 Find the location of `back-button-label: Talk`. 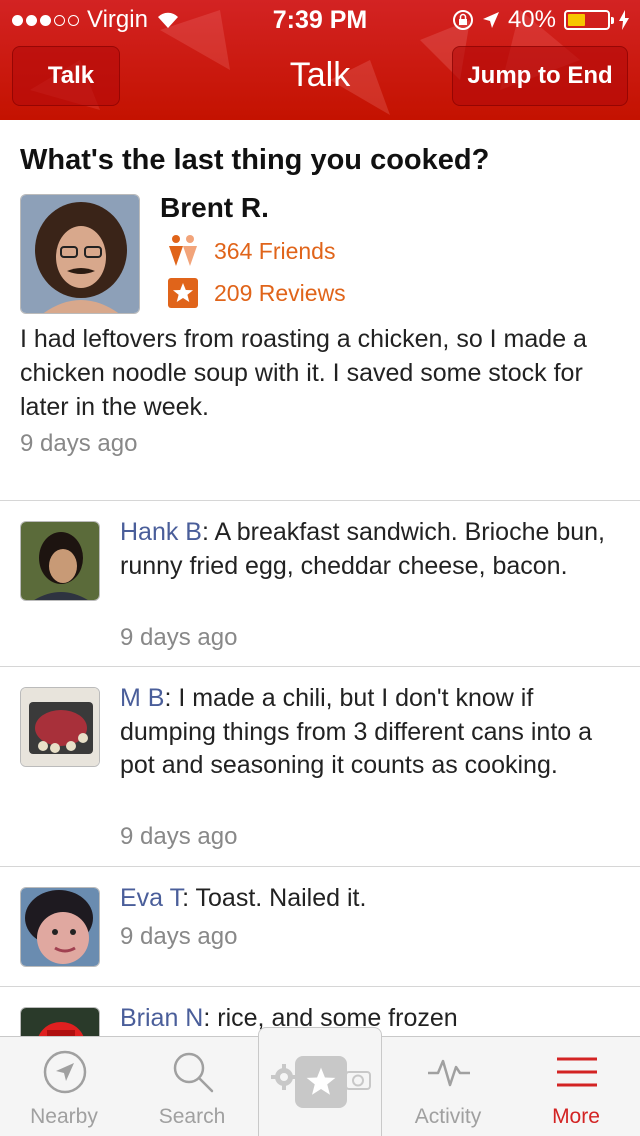

back-button-label: Talk is located at coordinates (71, 75).